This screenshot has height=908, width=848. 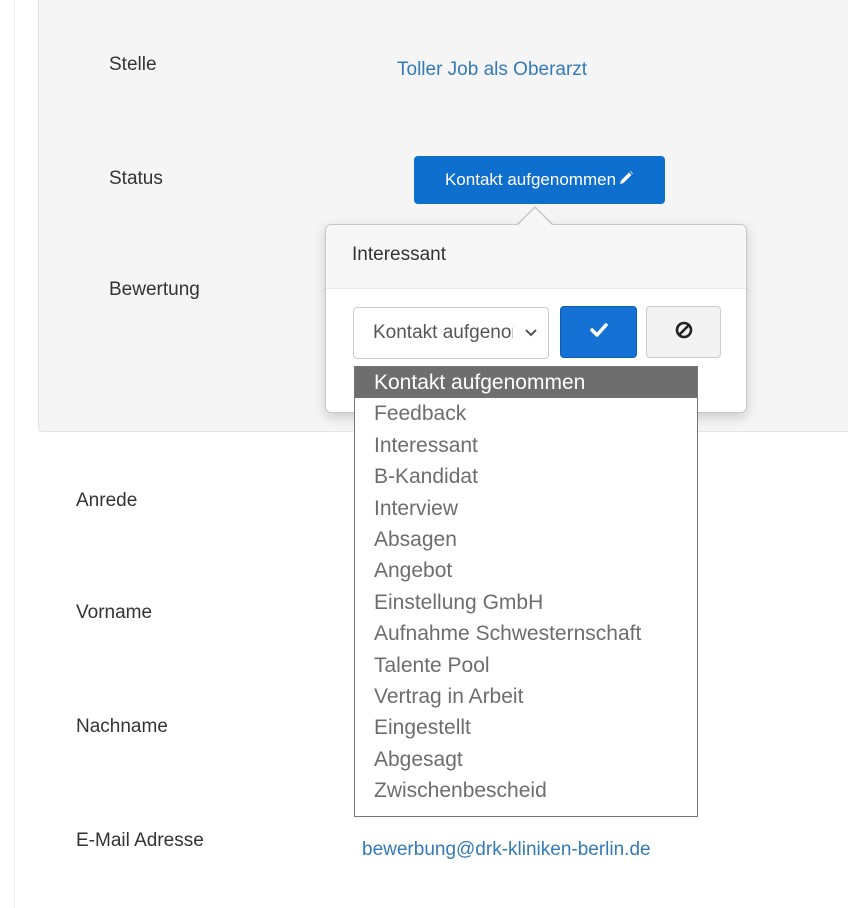 I want to click on dropdown-option: Eingestellt, so click(x=526, y=727).